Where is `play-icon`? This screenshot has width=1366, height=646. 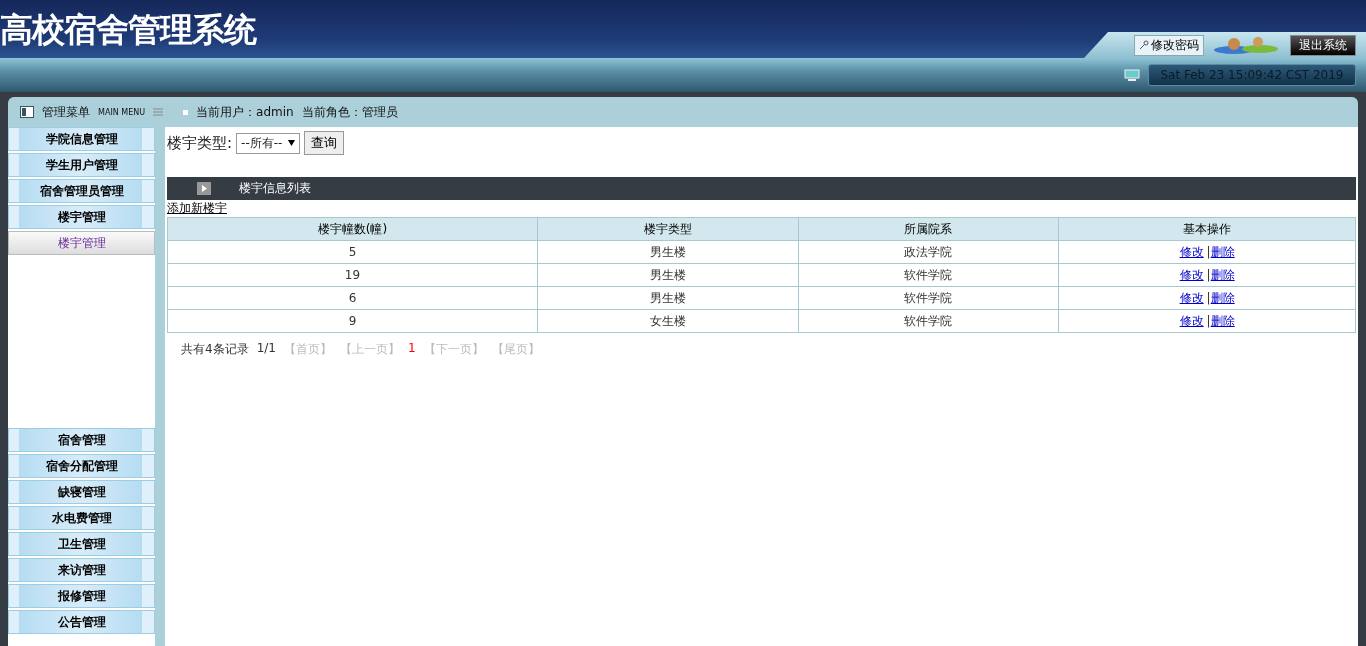 play-icon is located at coordinates (204, 188).